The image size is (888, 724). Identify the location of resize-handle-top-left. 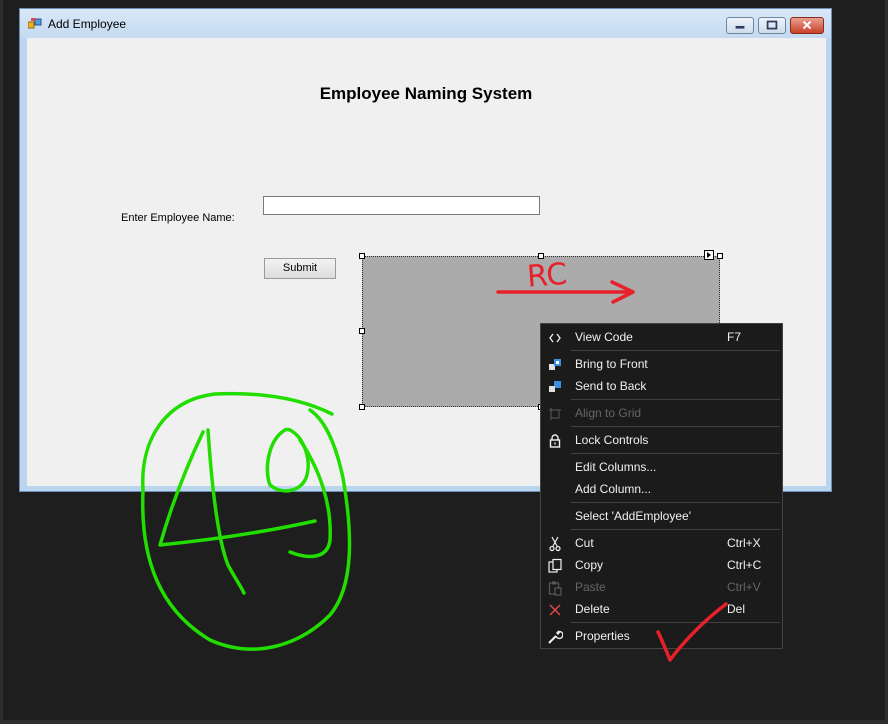
(362, 256).